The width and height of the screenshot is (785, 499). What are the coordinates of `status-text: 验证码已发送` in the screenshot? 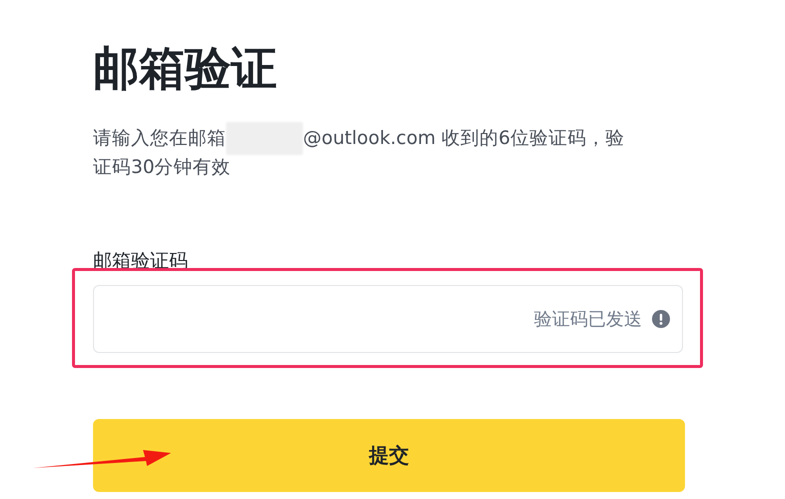 It's located at (588, 319).